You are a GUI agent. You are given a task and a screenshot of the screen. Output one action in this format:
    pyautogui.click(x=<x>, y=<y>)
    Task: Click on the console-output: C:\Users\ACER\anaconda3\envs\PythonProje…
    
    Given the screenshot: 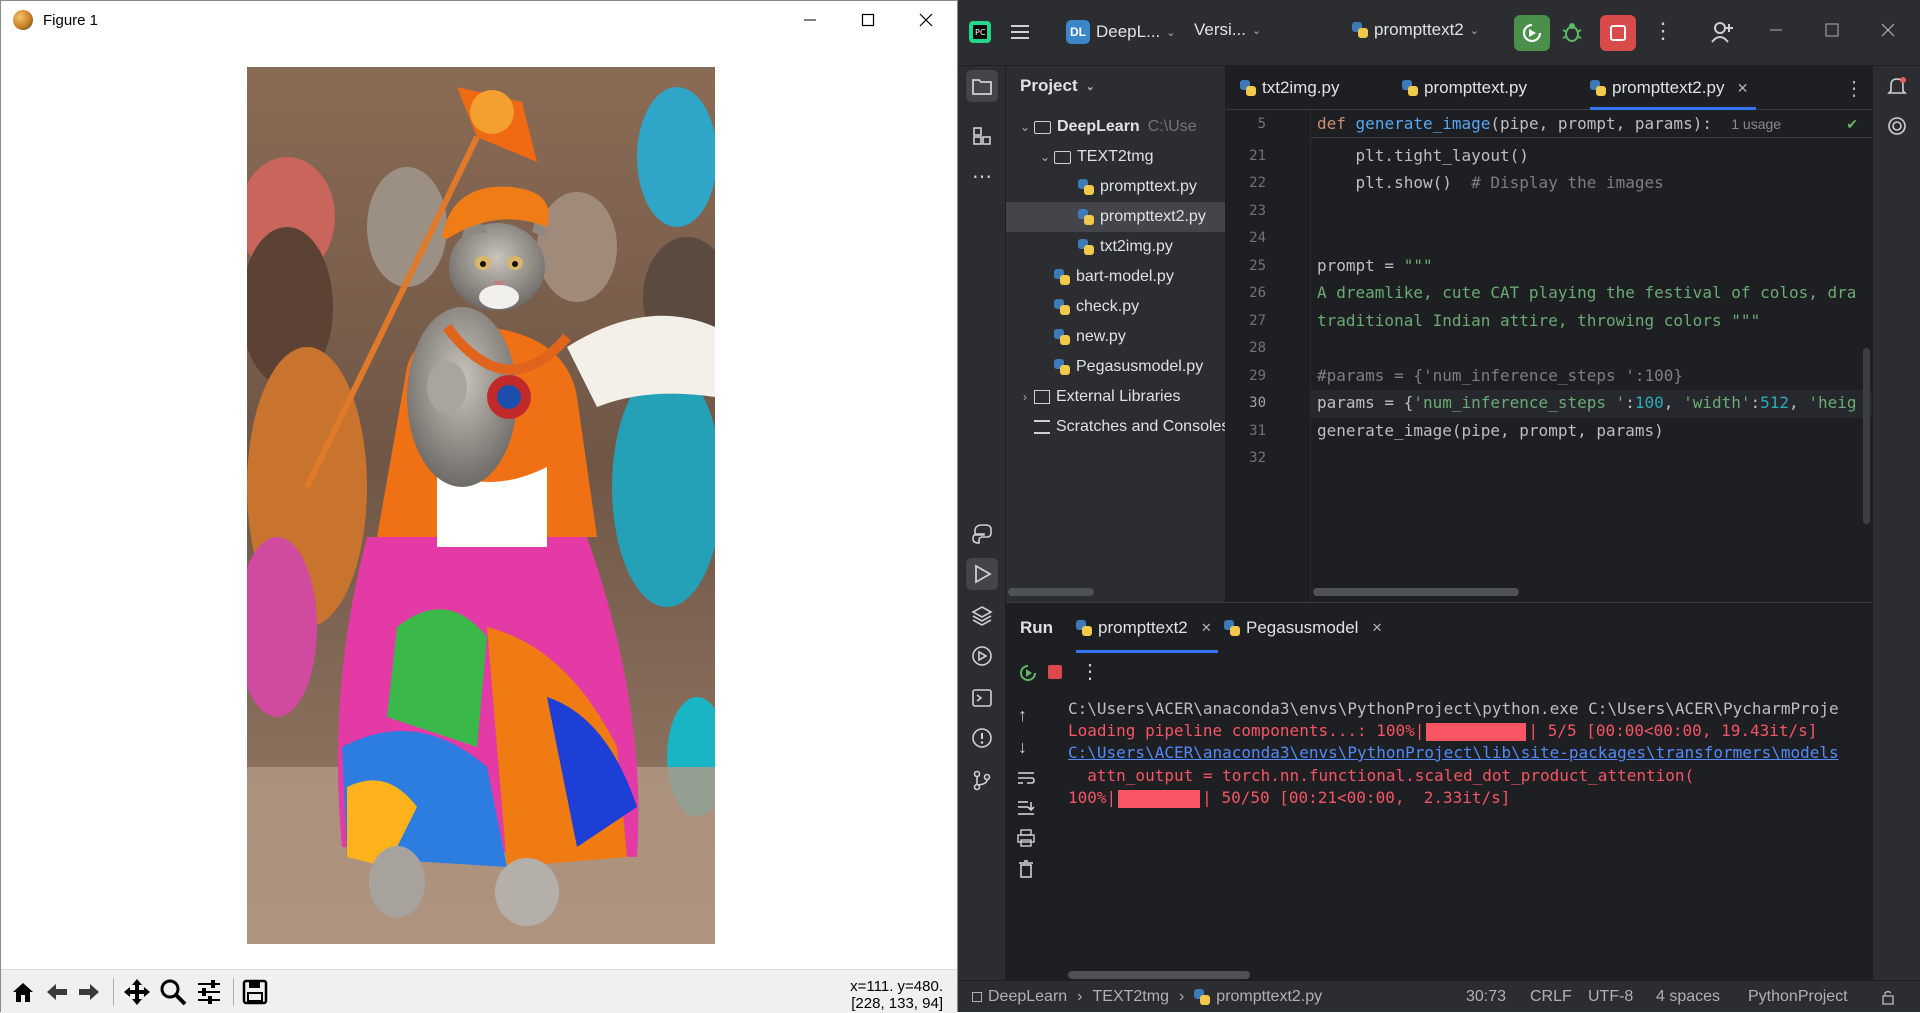 What is the action you would take?
    pyautogui.click(x=1468, y=834)
    